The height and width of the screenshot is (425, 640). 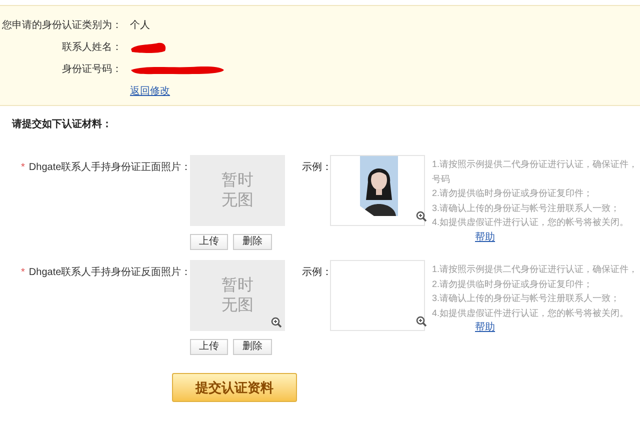 I want to click on note-text: 号码, so click(x=442, y=179).